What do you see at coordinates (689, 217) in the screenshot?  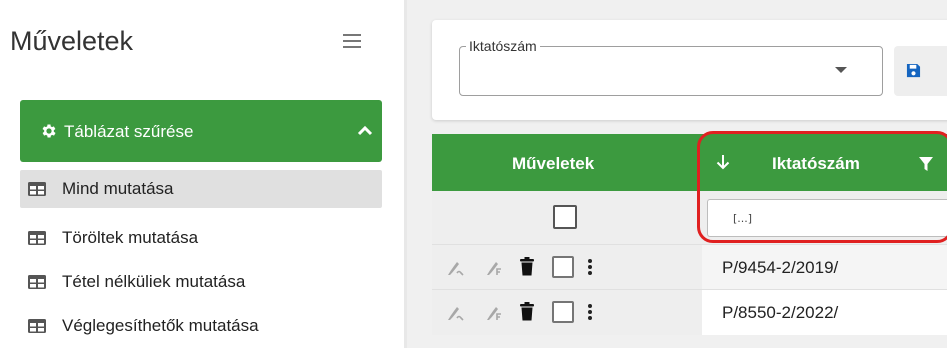 I see `filter-row` at bounding box center [689, 217].